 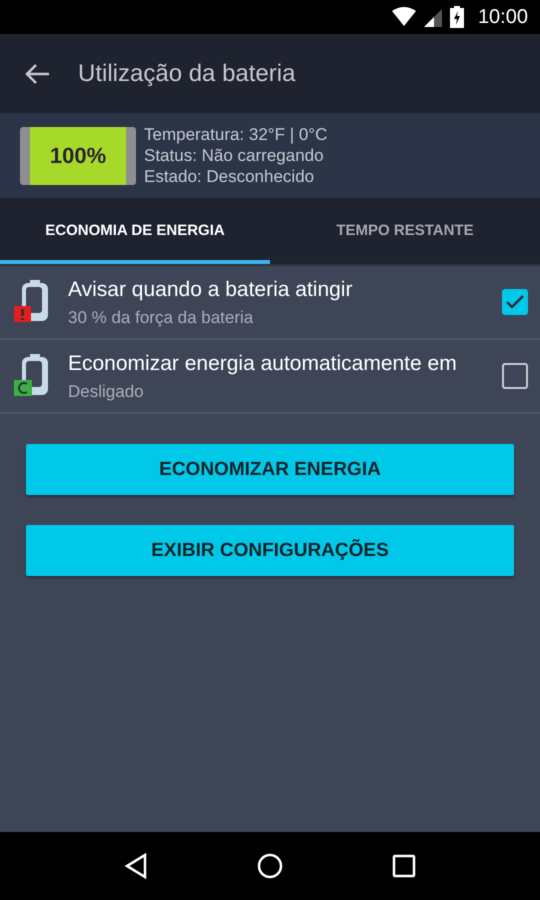 What do you see at coordinates (270, 469) in the screenshot?
I see `action-button: ECONOMIZAR ENERGIA` at bounding box center [270, 469].